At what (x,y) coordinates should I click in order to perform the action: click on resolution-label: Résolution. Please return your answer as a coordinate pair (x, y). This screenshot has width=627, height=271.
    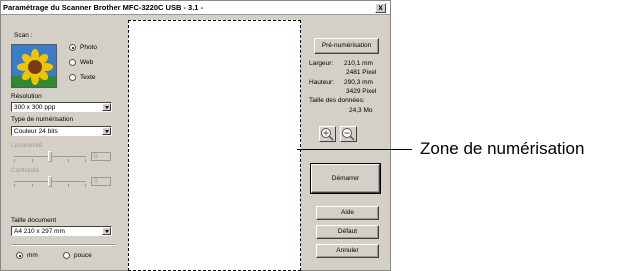
    Looking at the image, I should click on (26, 96).